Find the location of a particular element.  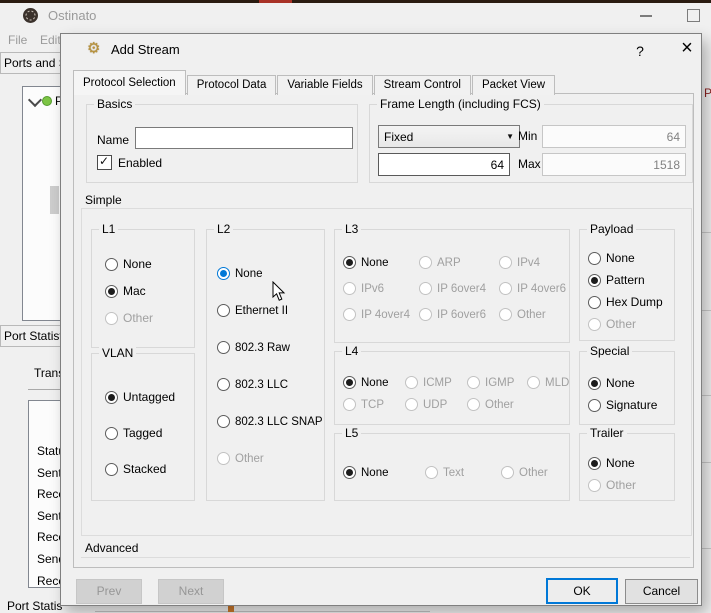

checkmark-icon is located at coordinates (104, 162).